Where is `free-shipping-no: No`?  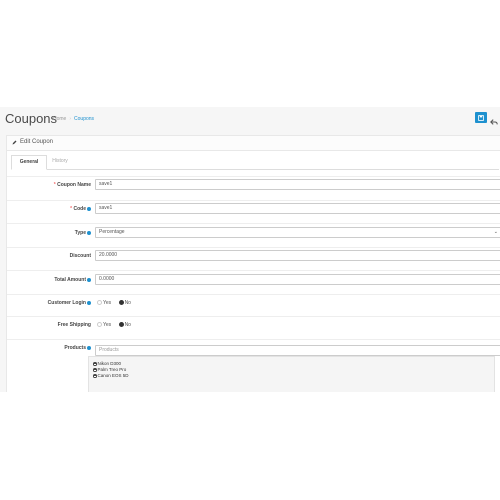
free-shipping-no: No is located at coordinates (124, 325).